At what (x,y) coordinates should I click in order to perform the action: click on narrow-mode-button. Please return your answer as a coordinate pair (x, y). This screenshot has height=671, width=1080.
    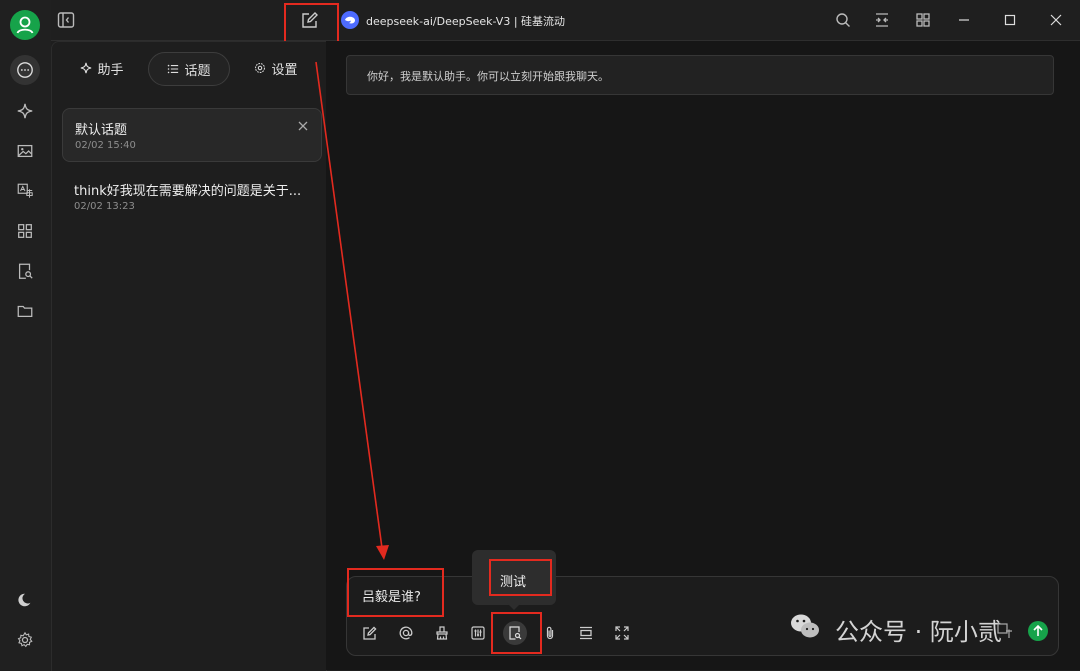
    Looking at the image, I should click on (882, 20).